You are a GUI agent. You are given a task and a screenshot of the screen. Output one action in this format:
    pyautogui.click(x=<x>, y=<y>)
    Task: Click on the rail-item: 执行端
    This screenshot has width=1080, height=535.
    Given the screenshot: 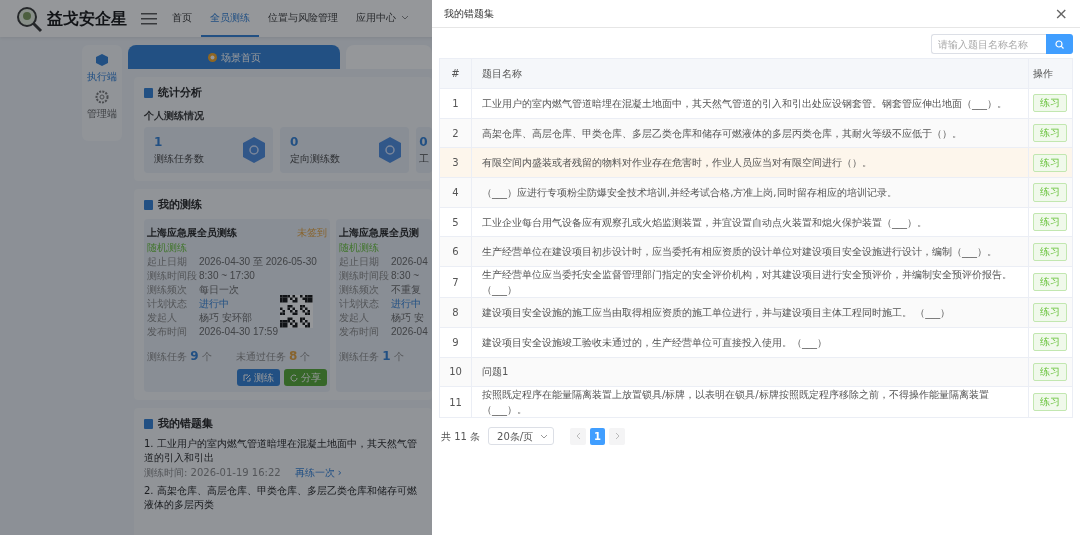 What is the action you would take?
    pyautogui.click(x=102, y=68)
    